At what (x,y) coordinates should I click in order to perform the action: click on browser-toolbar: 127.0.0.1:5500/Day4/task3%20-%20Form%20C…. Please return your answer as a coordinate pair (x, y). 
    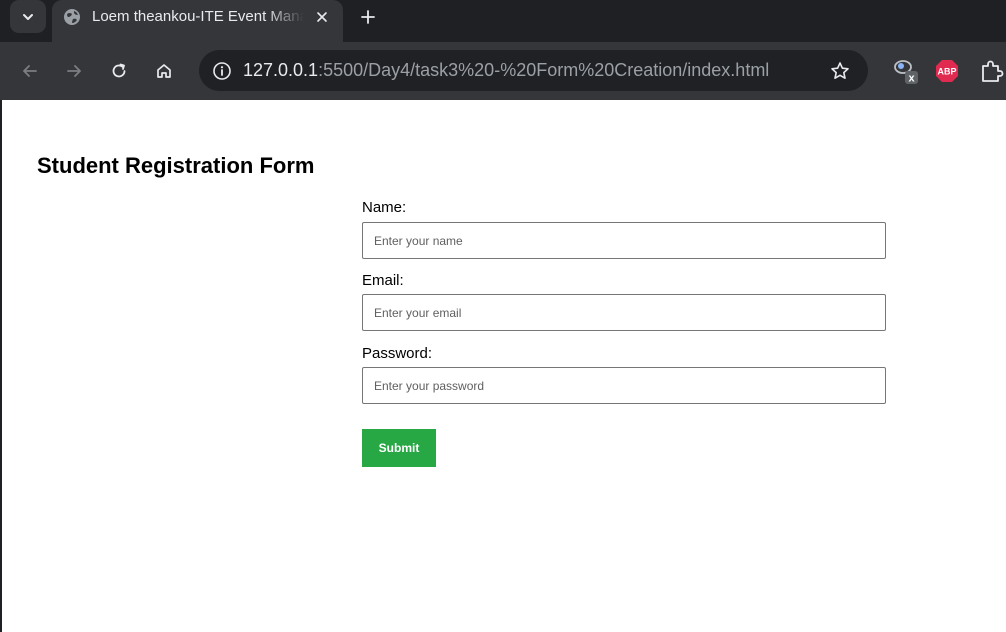
    Looking at the image, I should click on (503, 71).